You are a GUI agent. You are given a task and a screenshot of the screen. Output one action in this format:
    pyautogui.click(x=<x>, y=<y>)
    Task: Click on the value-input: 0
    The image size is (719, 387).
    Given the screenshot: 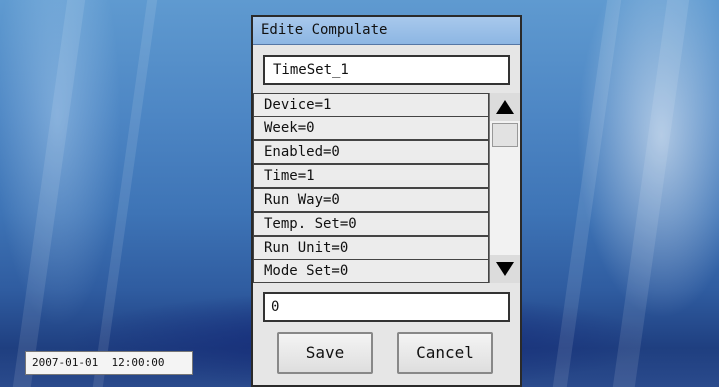 What is the action you would take?
    pyautogui.click(x=386, y=307)
    